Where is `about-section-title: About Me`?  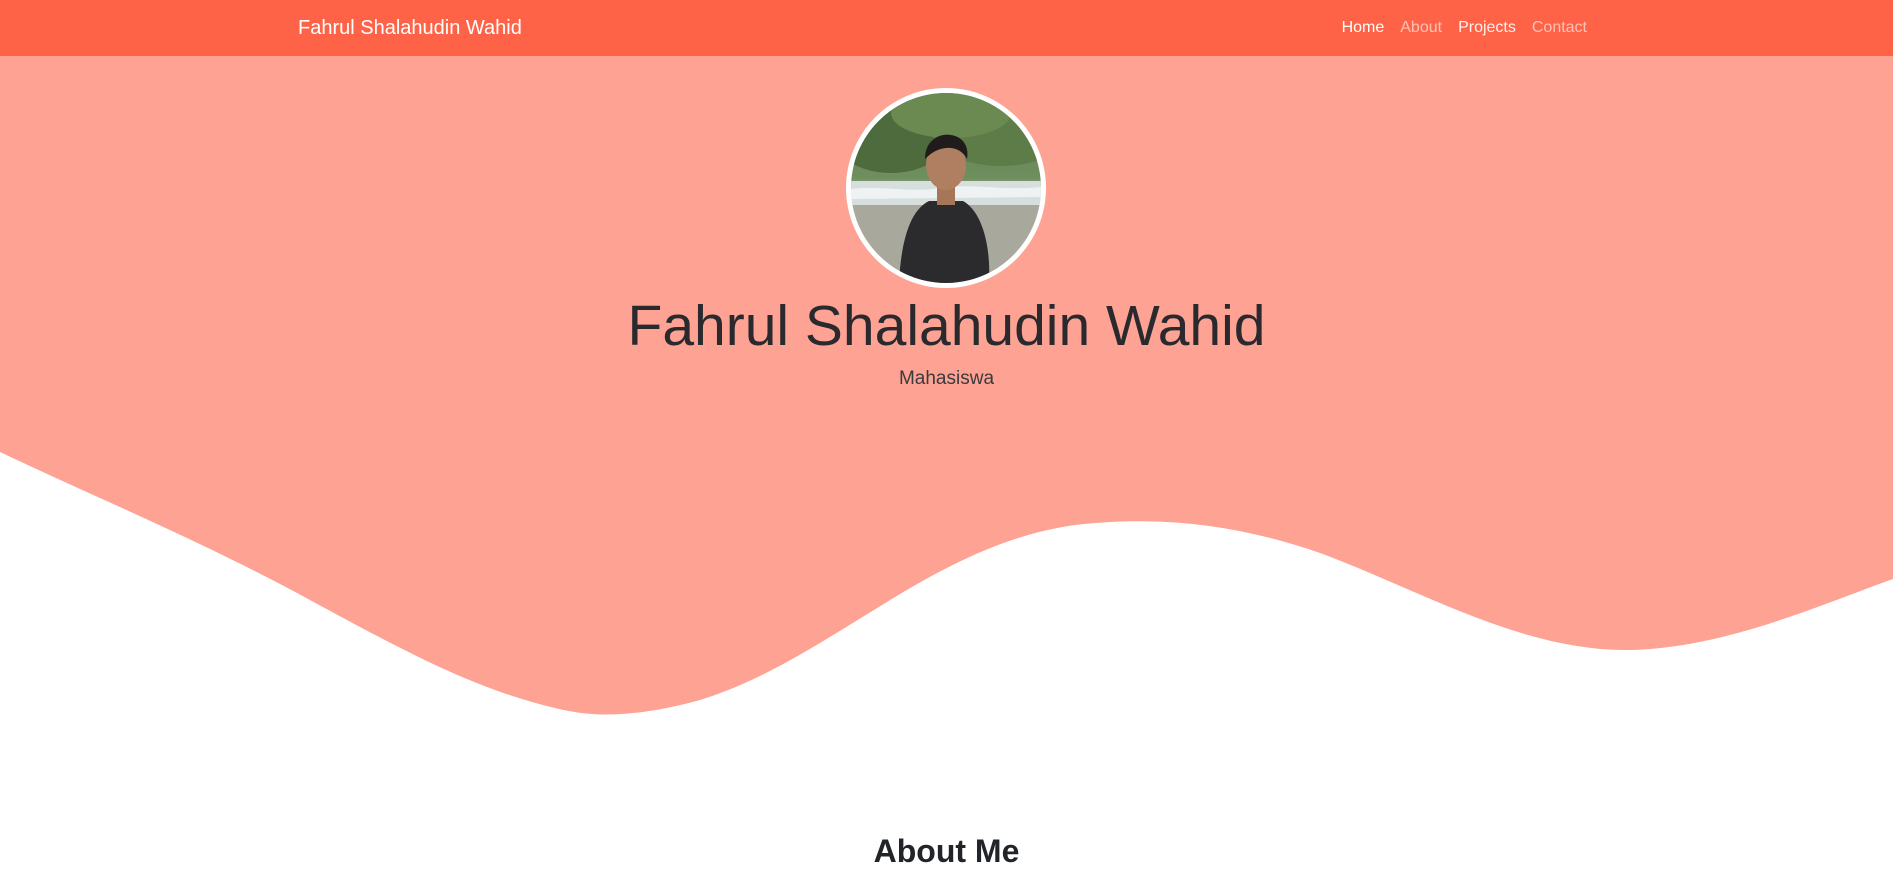 about-section-title: About Me is located at coordinates (946, 851).